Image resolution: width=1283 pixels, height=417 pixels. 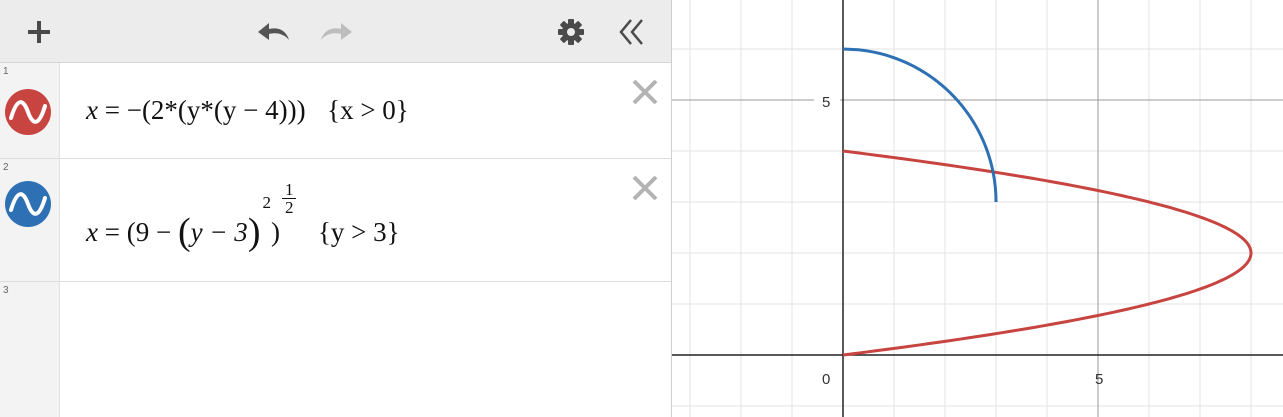 I want to click on collapse-panel-button, so click(x=632, y=31).